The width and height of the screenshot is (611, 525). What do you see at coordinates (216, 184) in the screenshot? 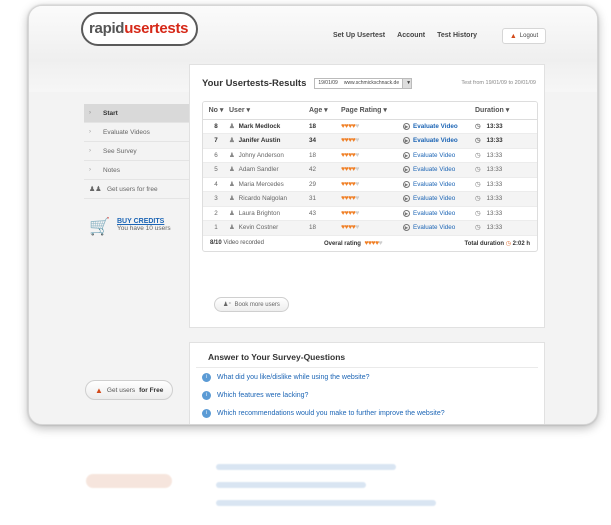
I see `cell-no: 4` at bounding box center [216, 184].